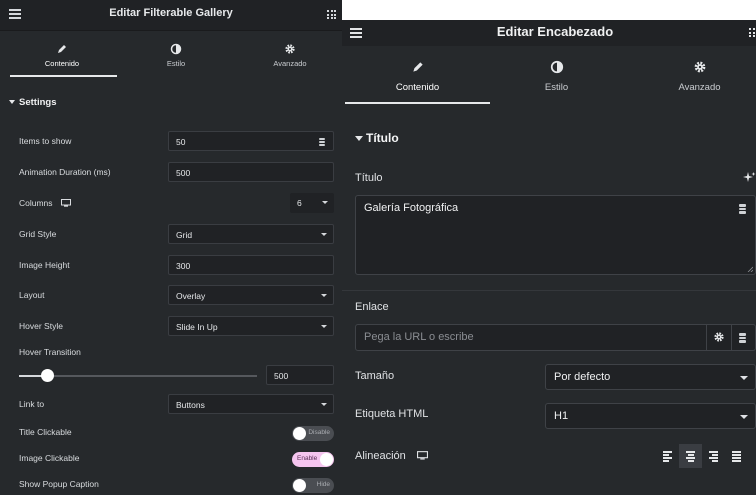 The image size is (756, 495). What do you see at coordinates (719, 338) in the screenshot?
I see `link-settings-gear-icon` at bounding box center [719, 338].